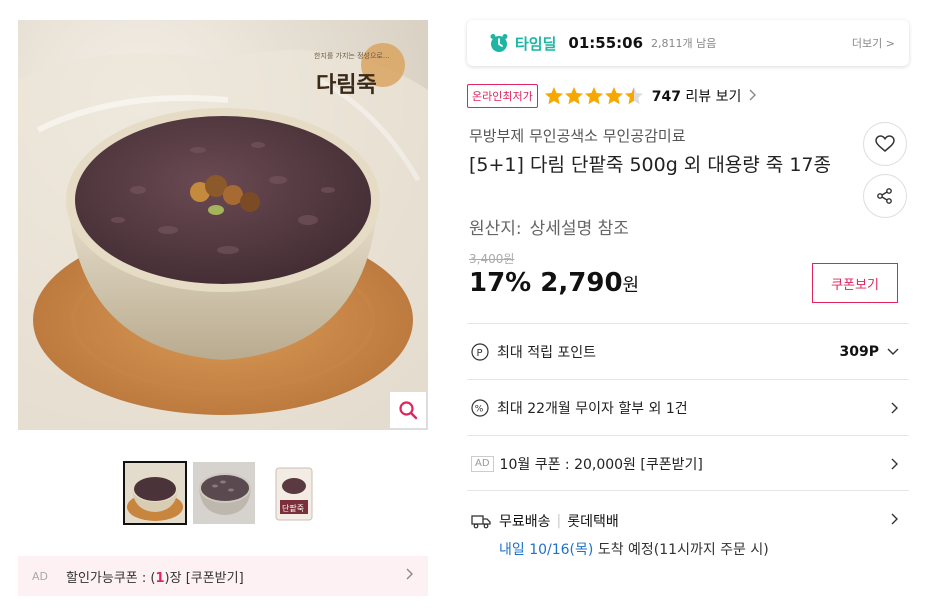  I want to click on star-rating, so click(594, 96).